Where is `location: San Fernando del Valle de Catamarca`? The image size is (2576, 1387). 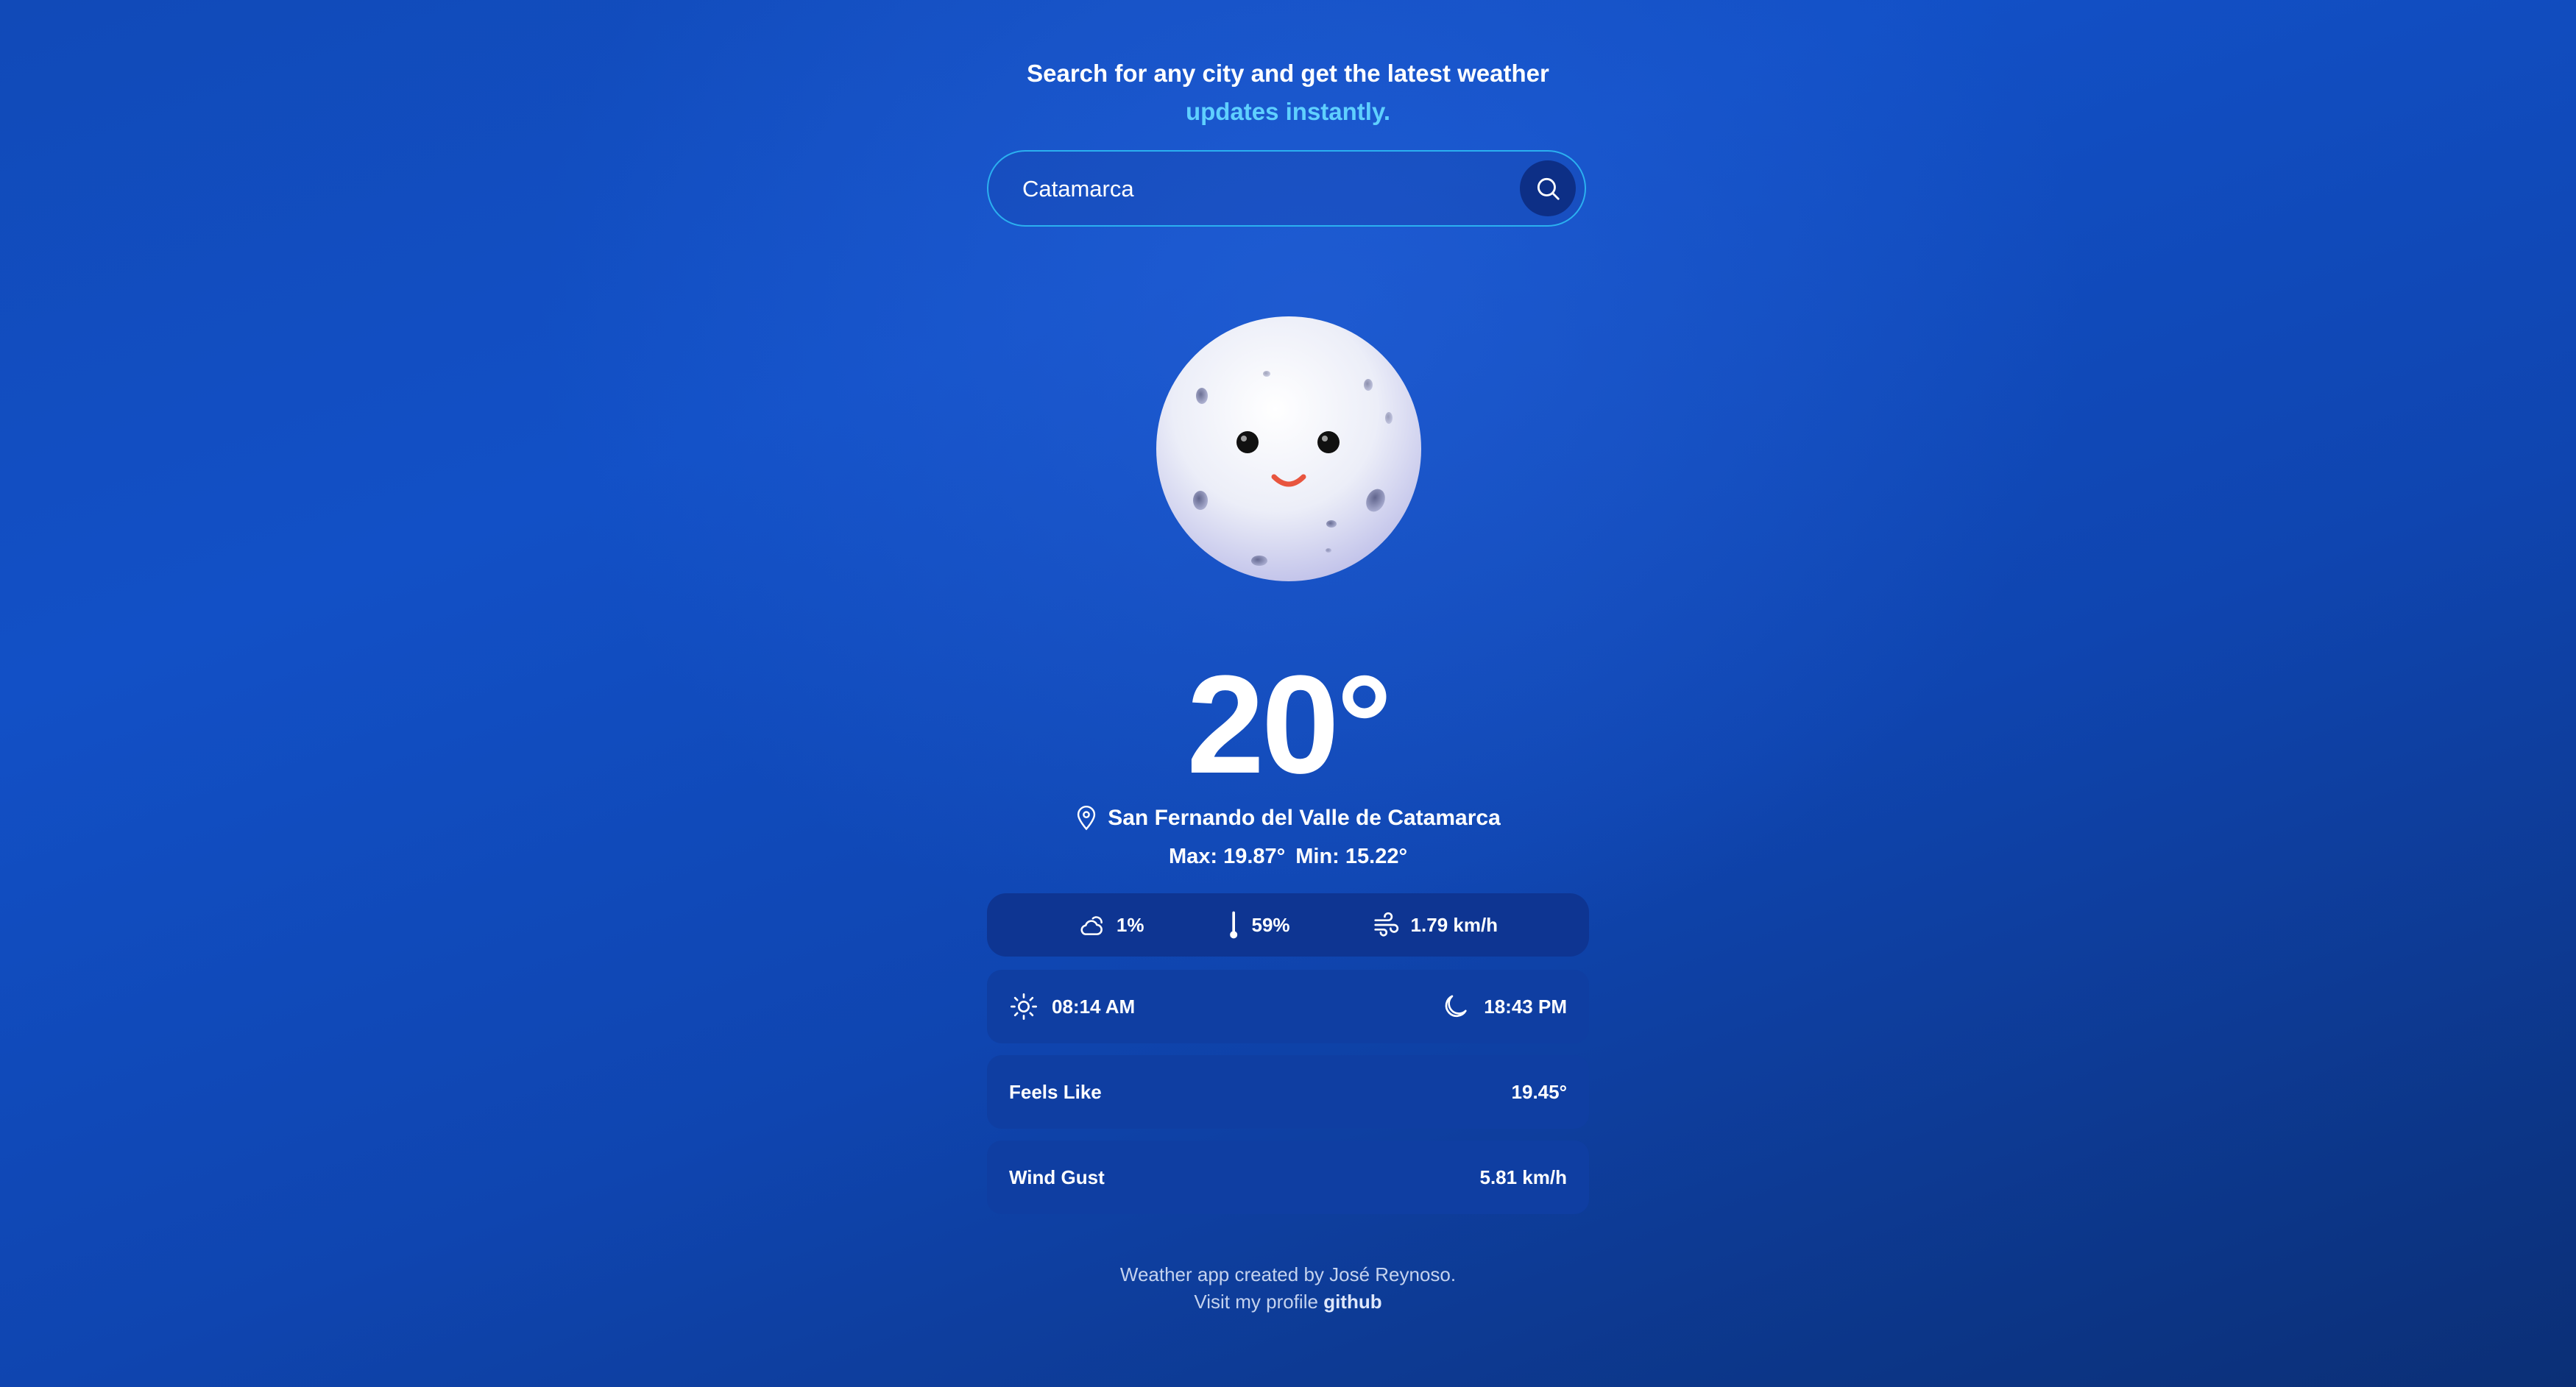
location: San Fernando del Valle de Catamarca is located at coordinates (1288, 818).